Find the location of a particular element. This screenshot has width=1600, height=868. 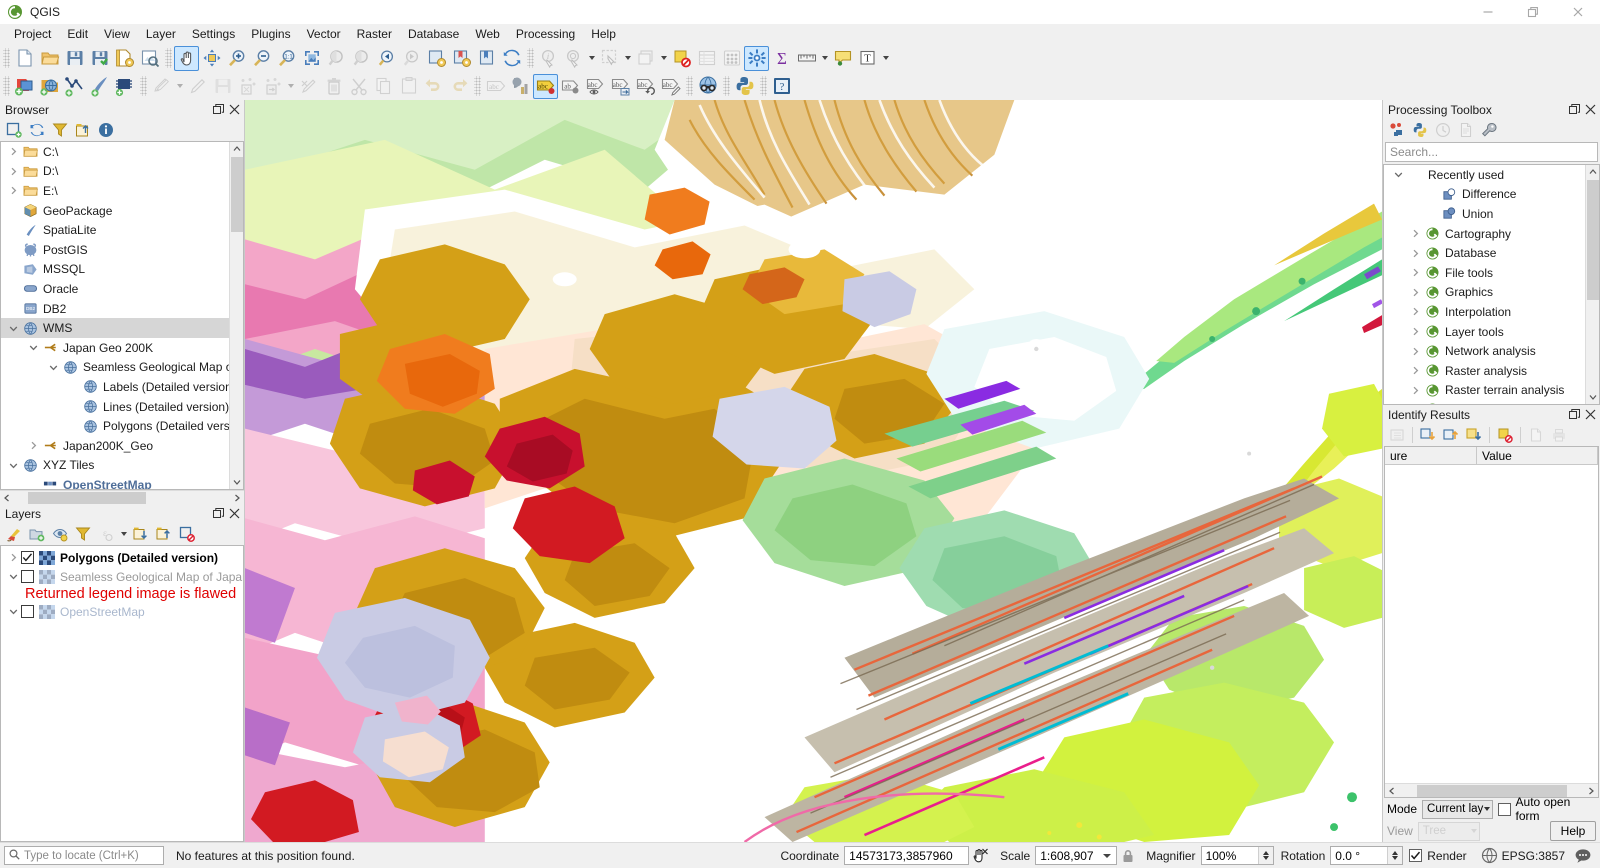

highlight-all-icon is located at coordinates (1474, 435).